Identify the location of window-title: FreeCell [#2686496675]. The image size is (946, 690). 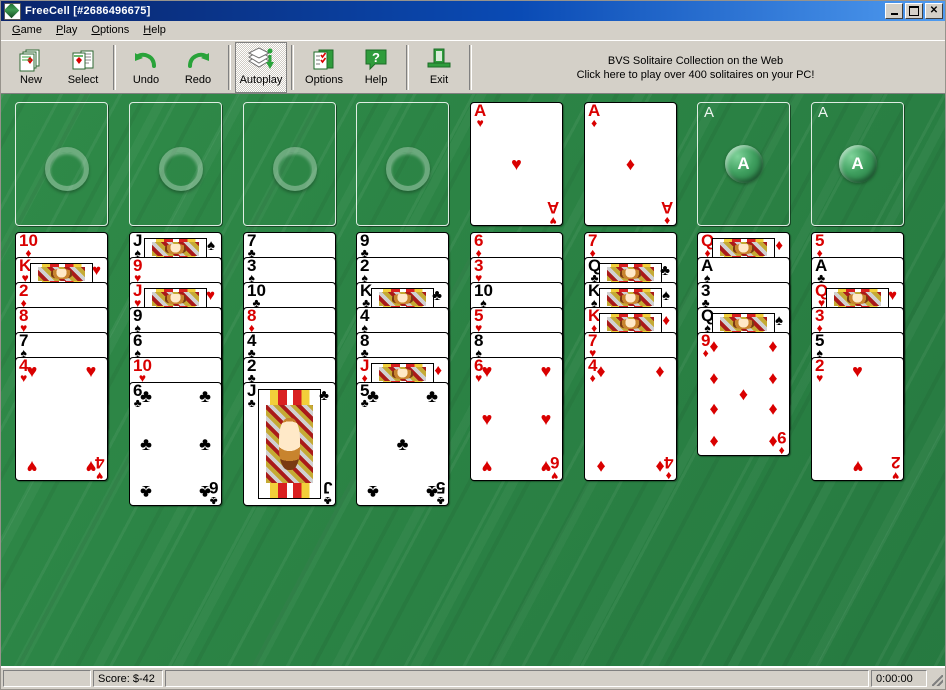
(88, 11).